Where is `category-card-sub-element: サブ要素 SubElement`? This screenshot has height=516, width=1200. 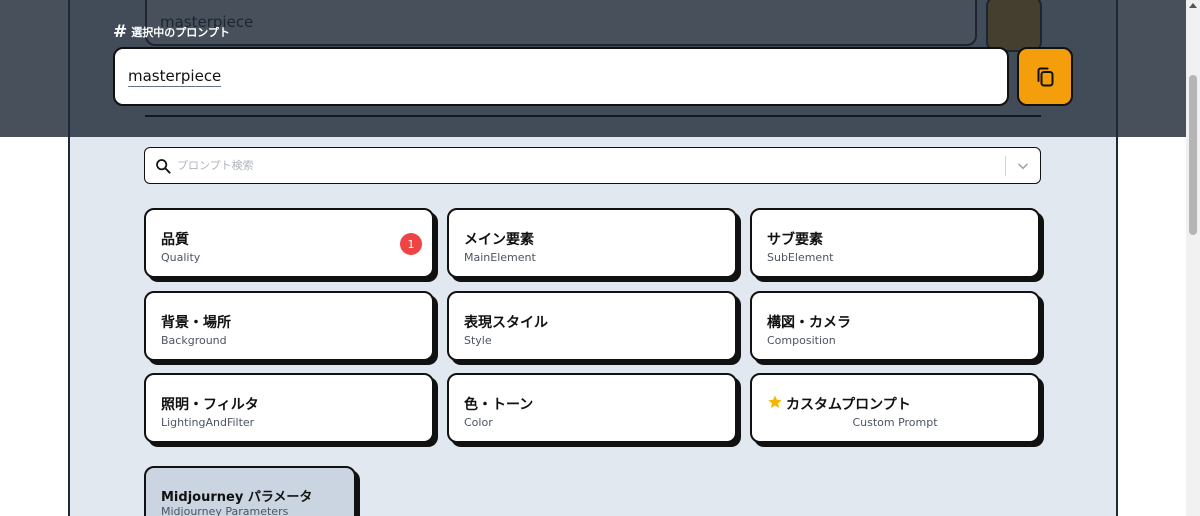
category-card-sub-element: サブ要素 SubElement is located at coordinates (895, 243).